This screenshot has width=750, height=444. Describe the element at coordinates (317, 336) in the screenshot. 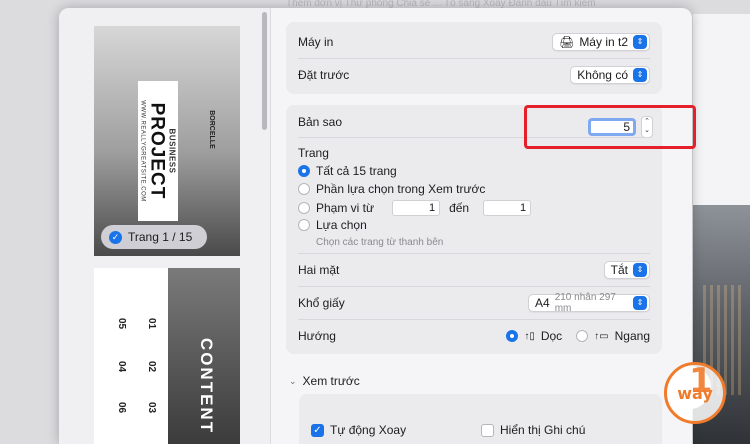

I see `orientation-label: Hướng` at that location.